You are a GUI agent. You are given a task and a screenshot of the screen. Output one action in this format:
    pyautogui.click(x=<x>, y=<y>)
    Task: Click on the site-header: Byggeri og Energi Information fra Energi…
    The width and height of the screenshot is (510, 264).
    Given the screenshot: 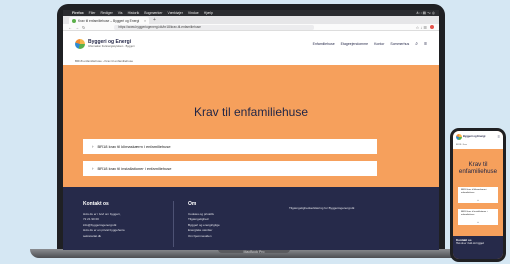 What is the action you would take?
    pyautogui.click(x=251, y=43)
    